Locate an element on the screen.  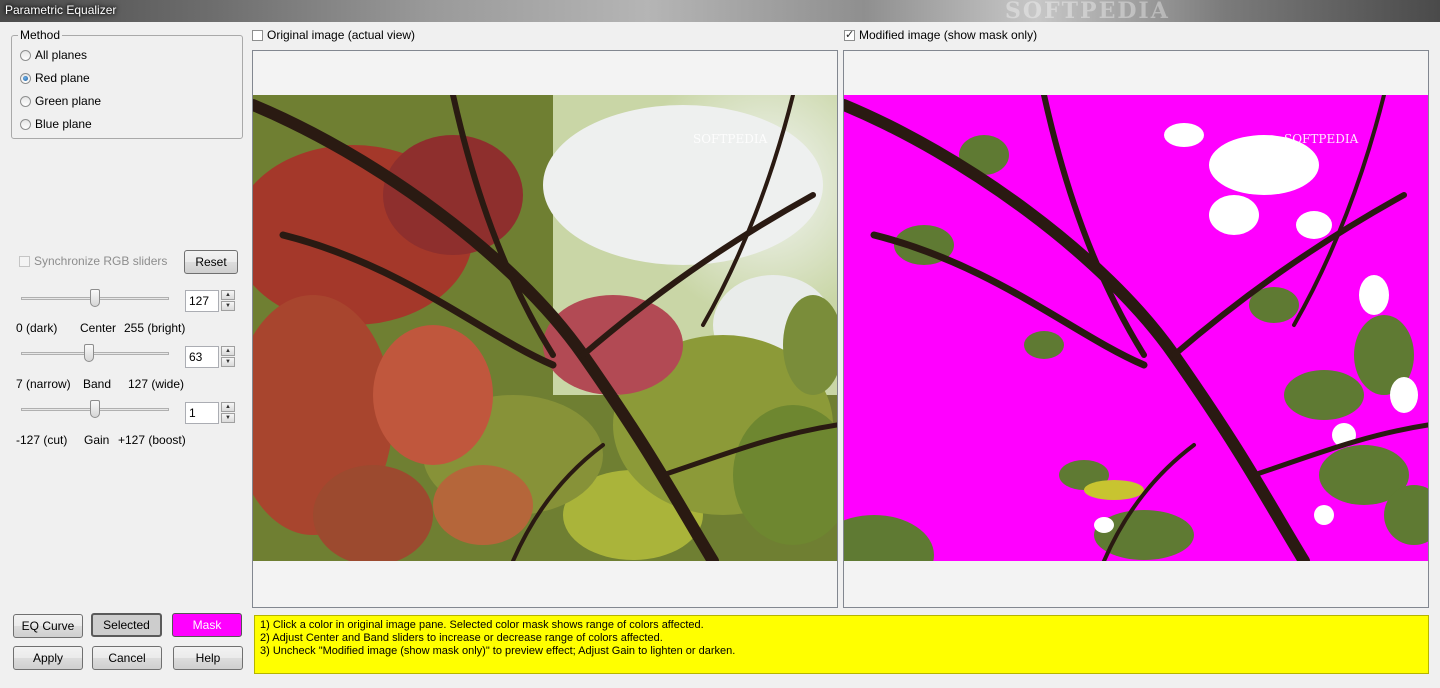
eq-curve-button: EQ Curve is located at coordinates (48, 626).